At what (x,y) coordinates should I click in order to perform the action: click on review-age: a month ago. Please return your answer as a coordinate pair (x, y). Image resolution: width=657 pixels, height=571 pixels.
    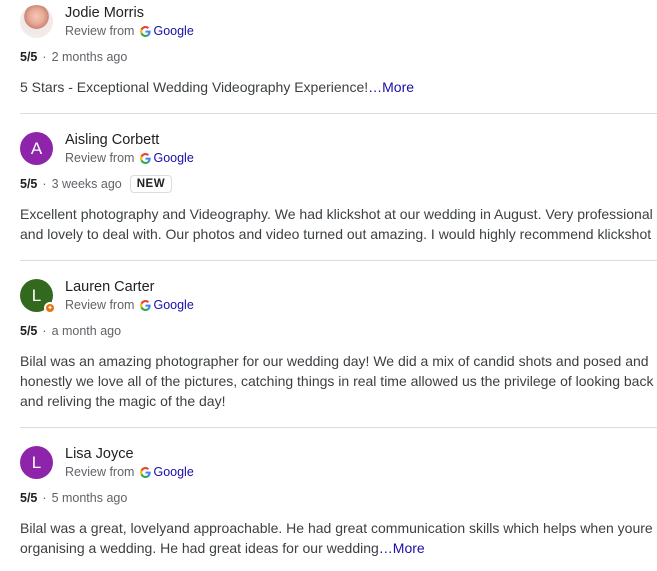
    Looking at the image, I should click on (86, 331).